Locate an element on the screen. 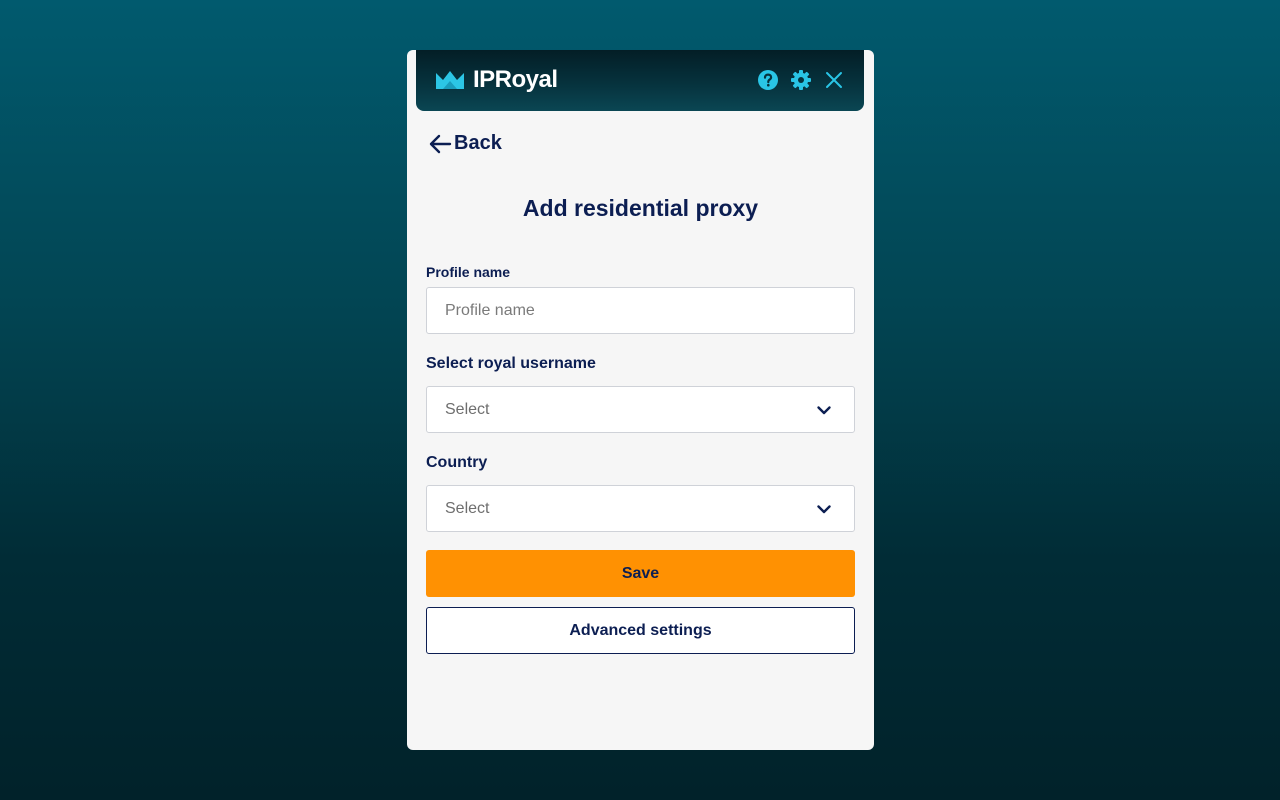  brand-name: IPRoyal is located at coordinates (515, 79).